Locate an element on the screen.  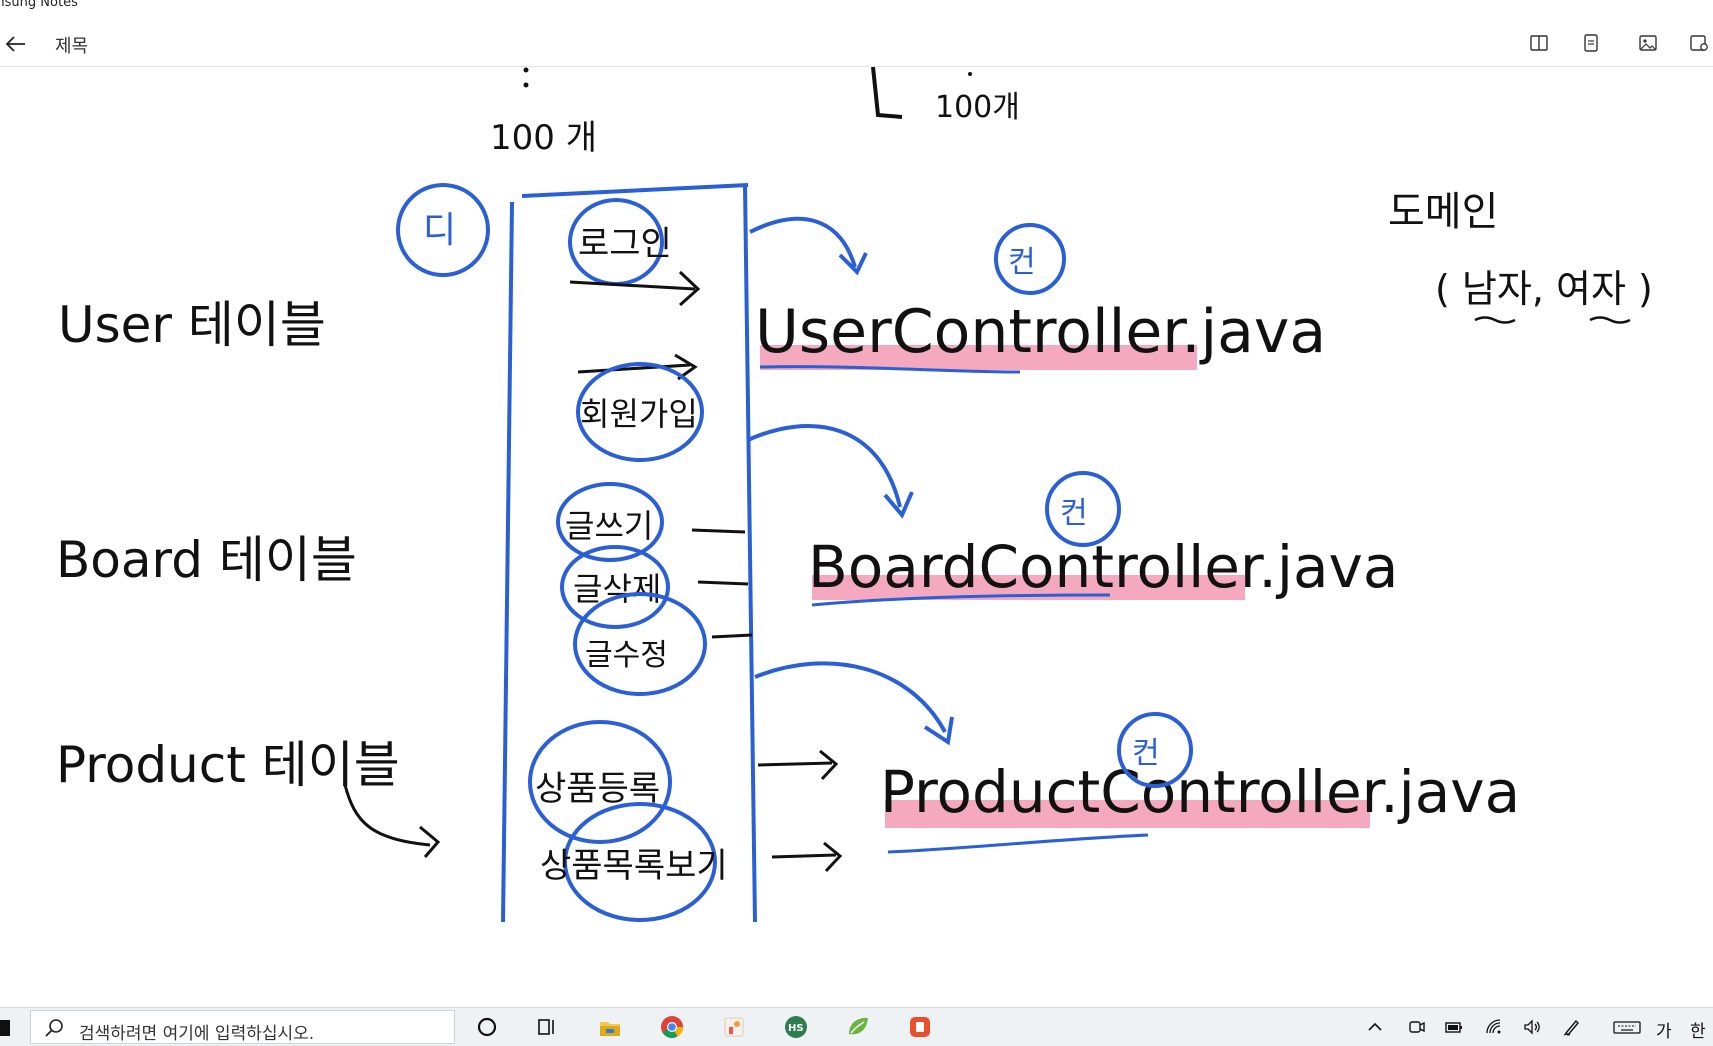
image-icon is located at coordinates (1648, 43).